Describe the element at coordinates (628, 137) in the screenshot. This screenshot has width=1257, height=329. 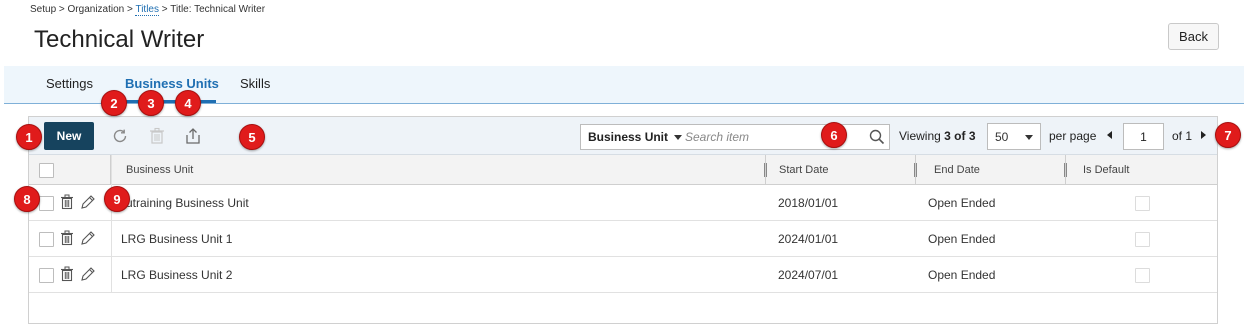
I see `search-scope-label: Business Unit` at that location.